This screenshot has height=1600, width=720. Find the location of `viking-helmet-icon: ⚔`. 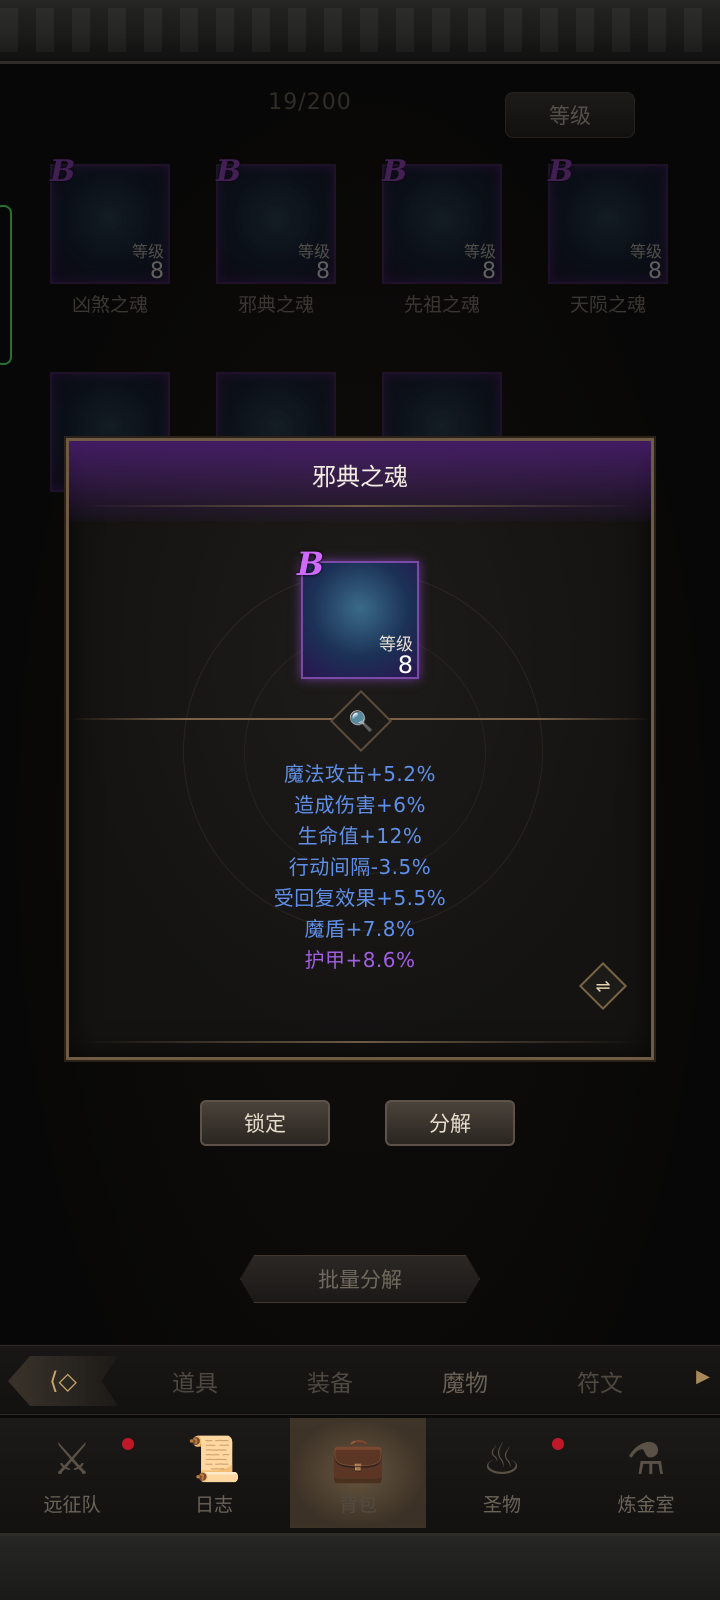

viking-helmet-icon: ⚔ is located at coordinates (72, 1459).